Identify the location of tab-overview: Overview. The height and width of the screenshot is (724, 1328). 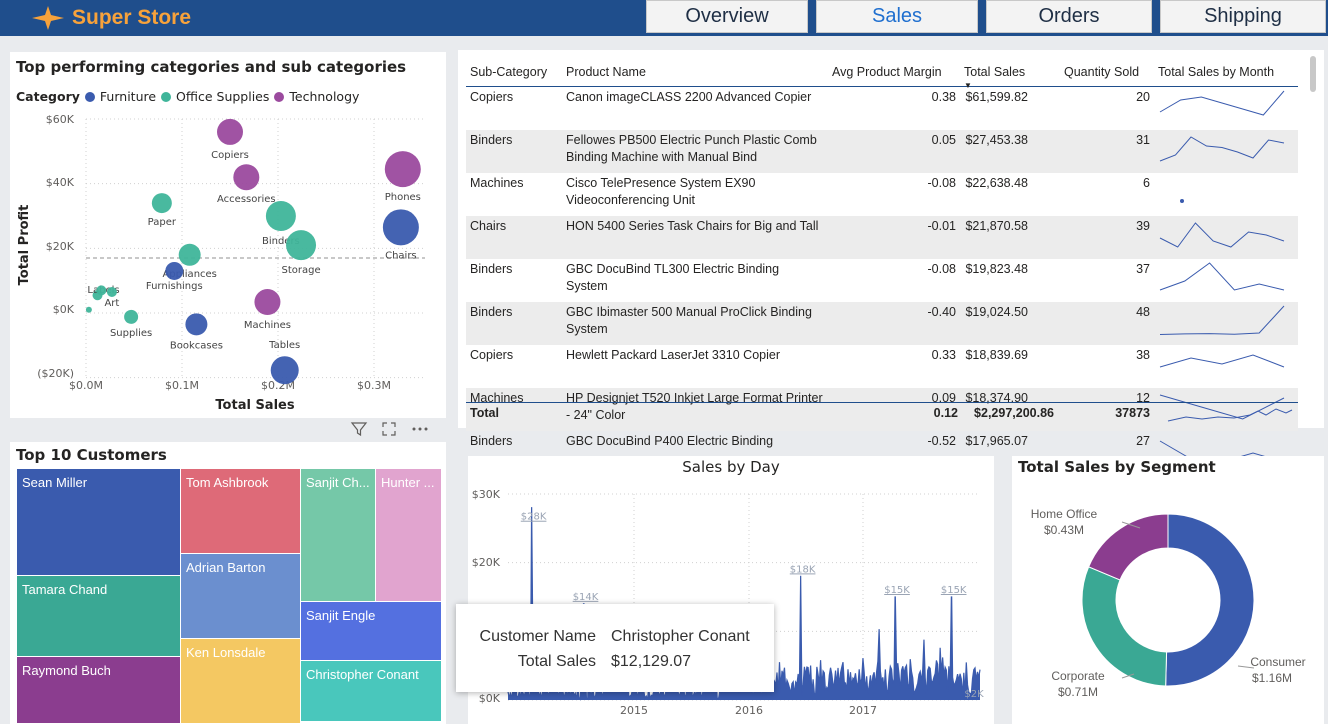
(727, 16).